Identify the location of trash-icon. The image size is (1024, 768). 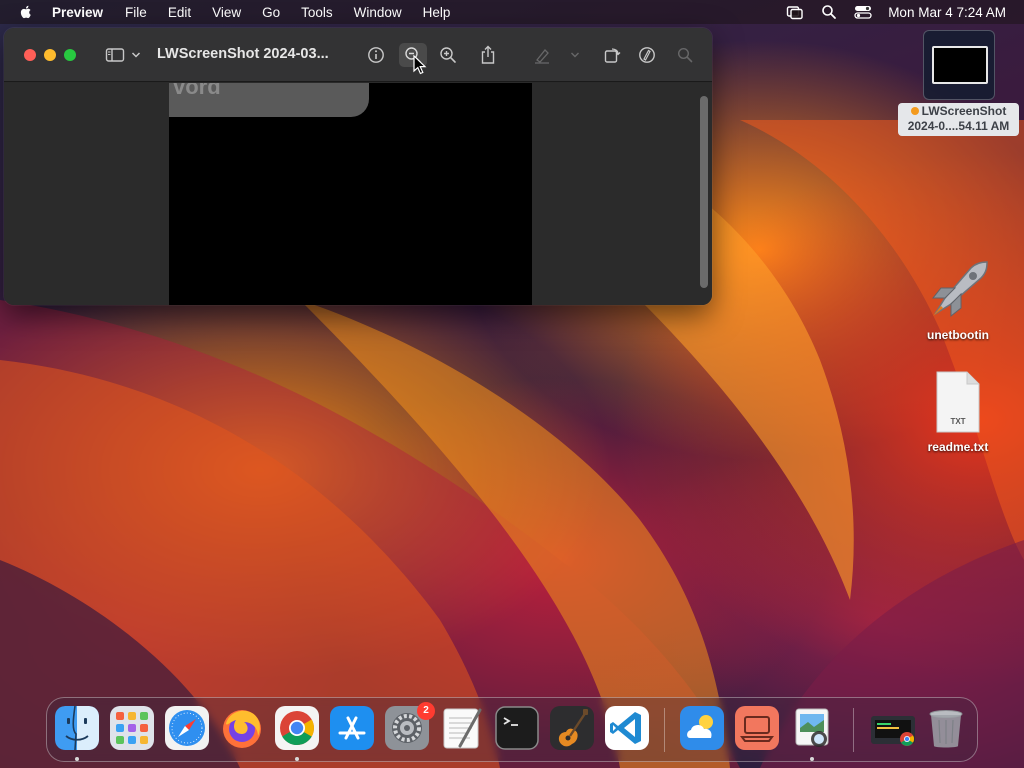
(946, 729).